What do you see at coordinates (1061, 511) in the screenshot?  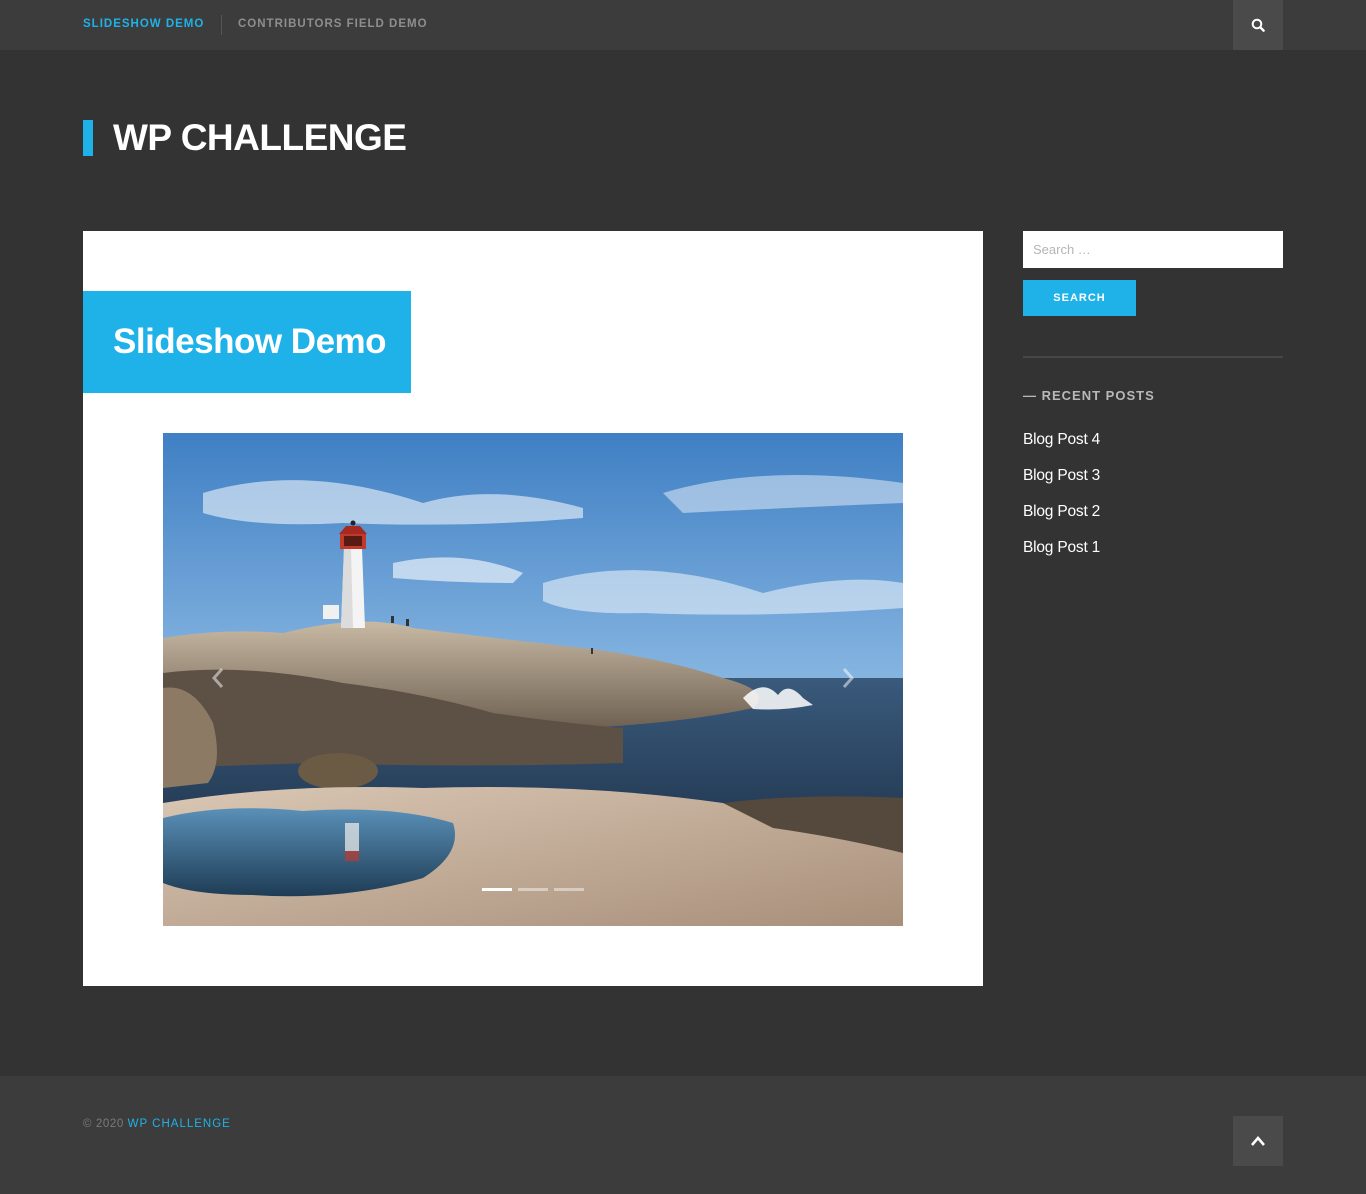 I see `recent-post-link: Blog Post 2` at bounding box center [1061, 511].